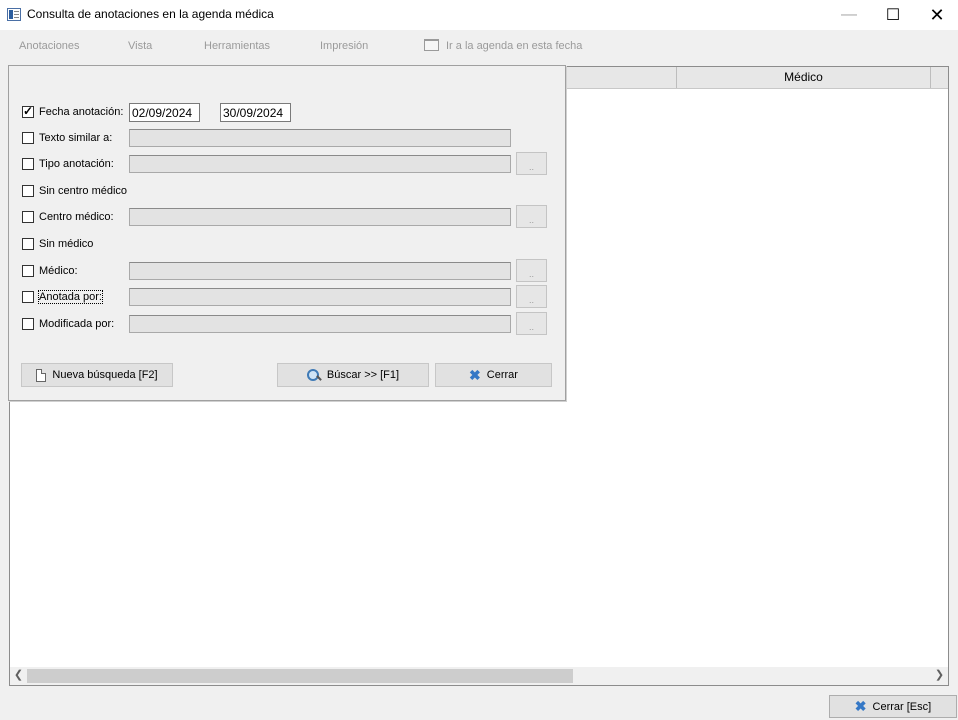 This screenshot has height=720, width=958. I want to click on column-header-medico: Médico, so click(804, 77).